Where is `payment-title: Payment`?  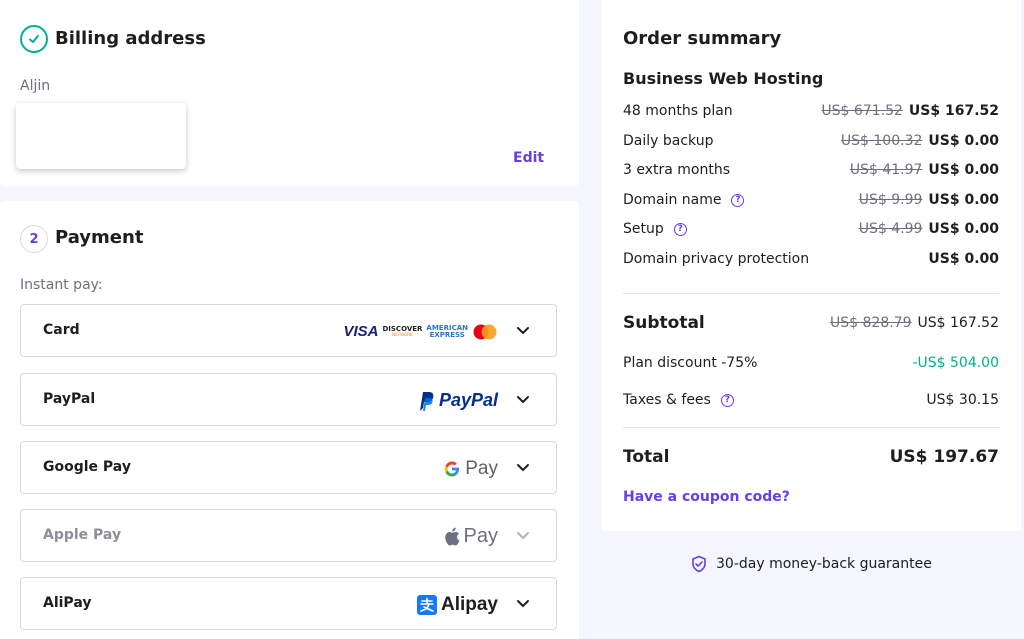
payment-title: Payment is located at coordinates (99, 237).